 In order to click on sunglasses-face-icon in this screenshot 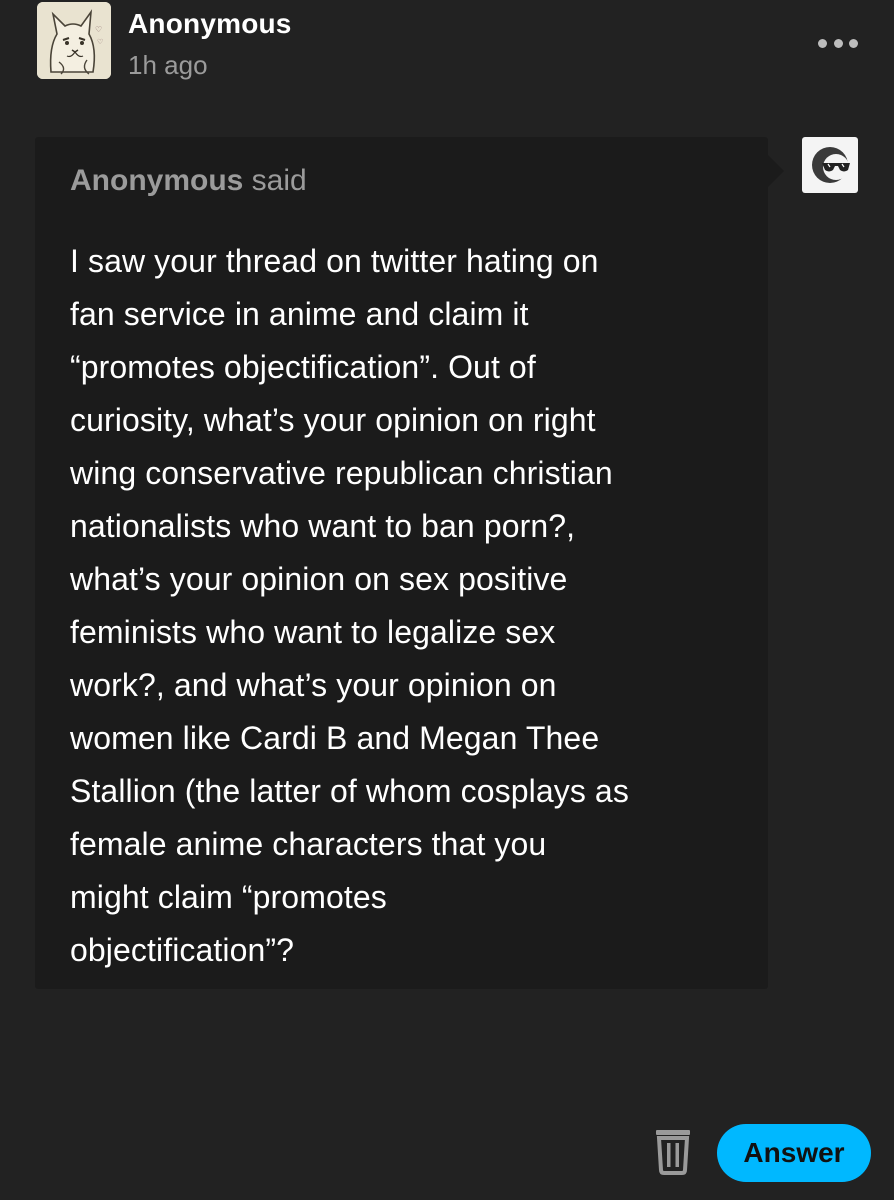, I will do `click(831, 165)`.